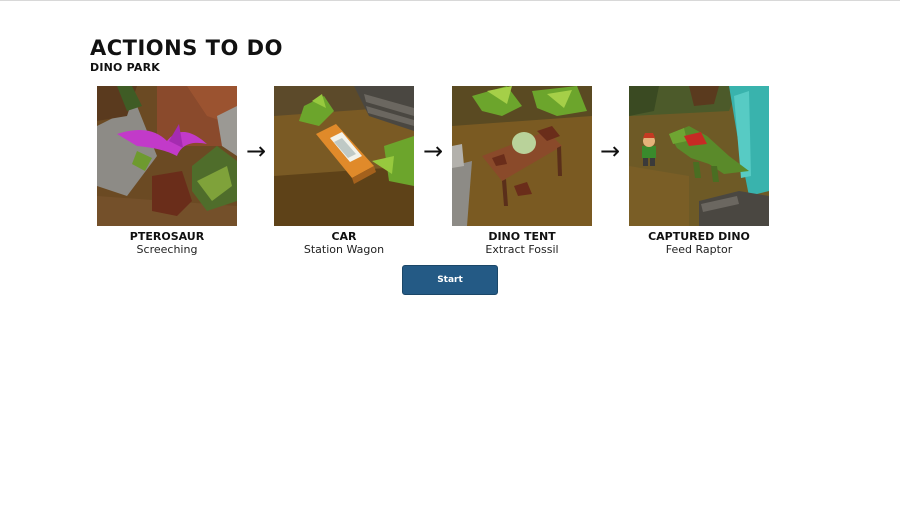  I want to click on step-card-pterosaur: PTEROSAUR Screeching, so click(167, 171).